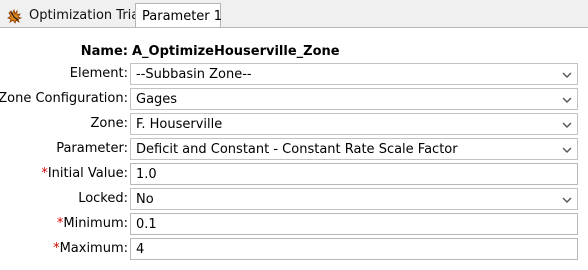 The image size is (588, 270). Describe the element at coordinates (354, 199) in the screenshot. I see `locked-select: No` at that location.